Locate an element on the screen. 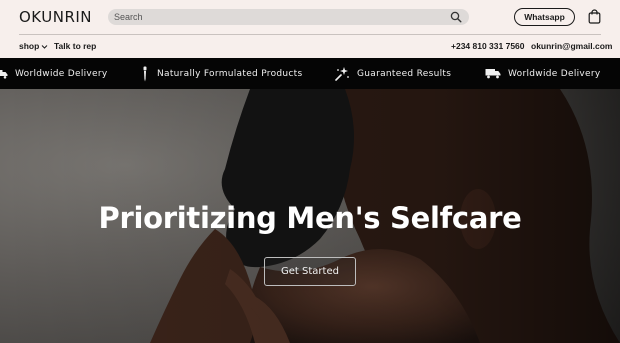 The image size is (620, 343). contact-email: okunrin@gmail.com is located at coordinates (572, 46).